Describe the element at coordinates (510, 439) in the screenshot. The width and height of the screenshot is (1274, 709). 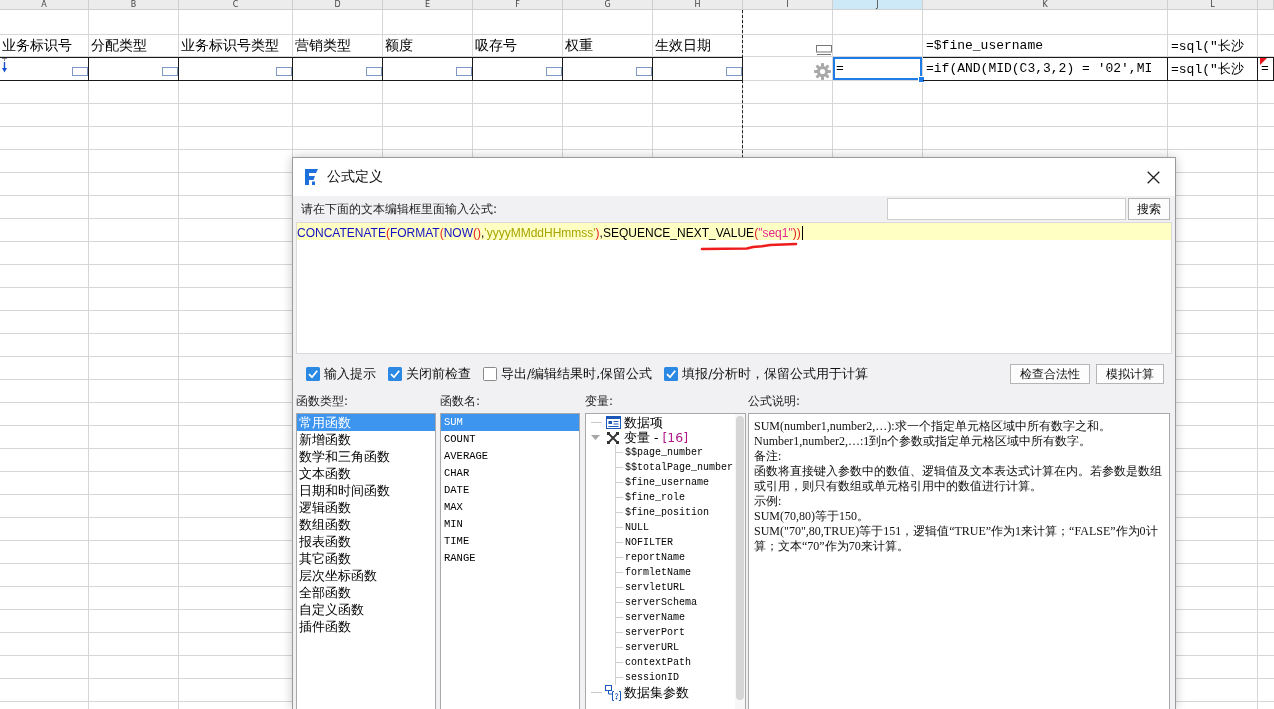
I see `list-item: COUNT` at that location.